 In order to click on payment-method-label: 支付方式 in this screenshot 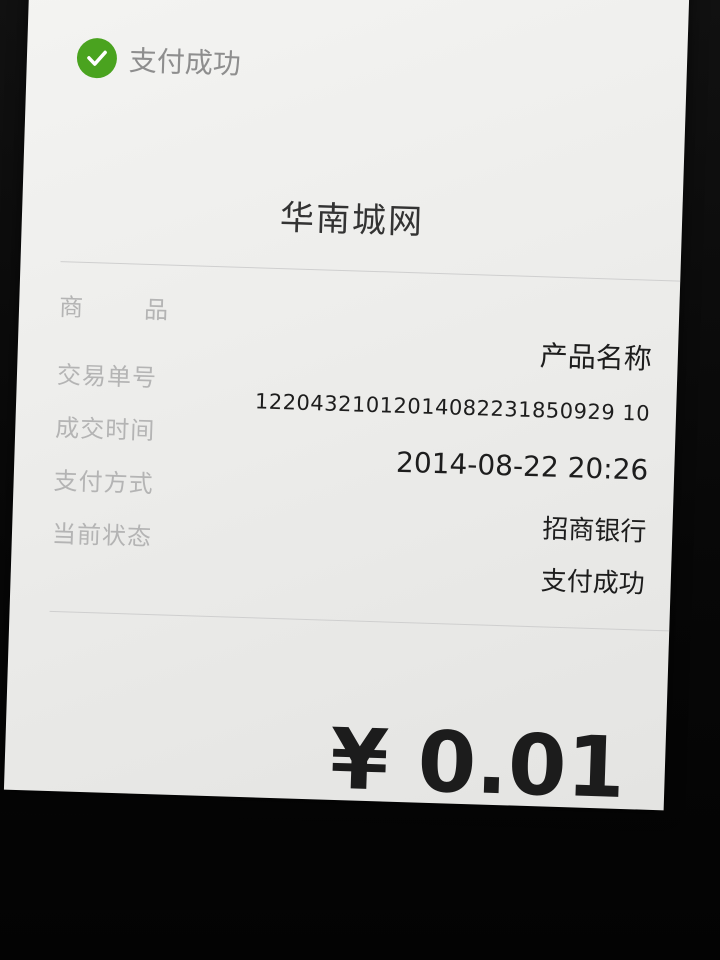, I will do `click(104, 483)`.